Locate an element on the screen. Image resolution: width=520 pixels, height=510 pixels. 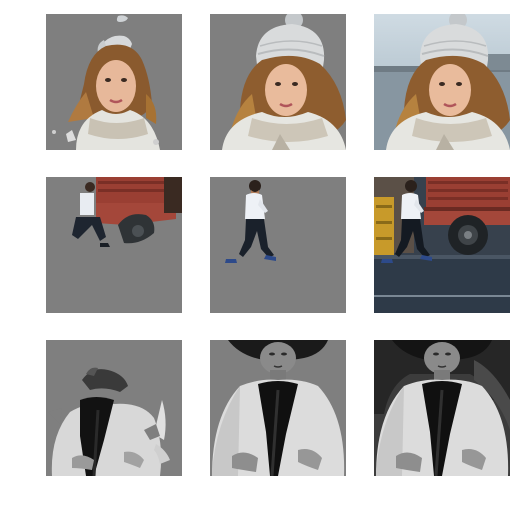
tile-row1-col2-refined-mask is located at coordinates (278, 82).